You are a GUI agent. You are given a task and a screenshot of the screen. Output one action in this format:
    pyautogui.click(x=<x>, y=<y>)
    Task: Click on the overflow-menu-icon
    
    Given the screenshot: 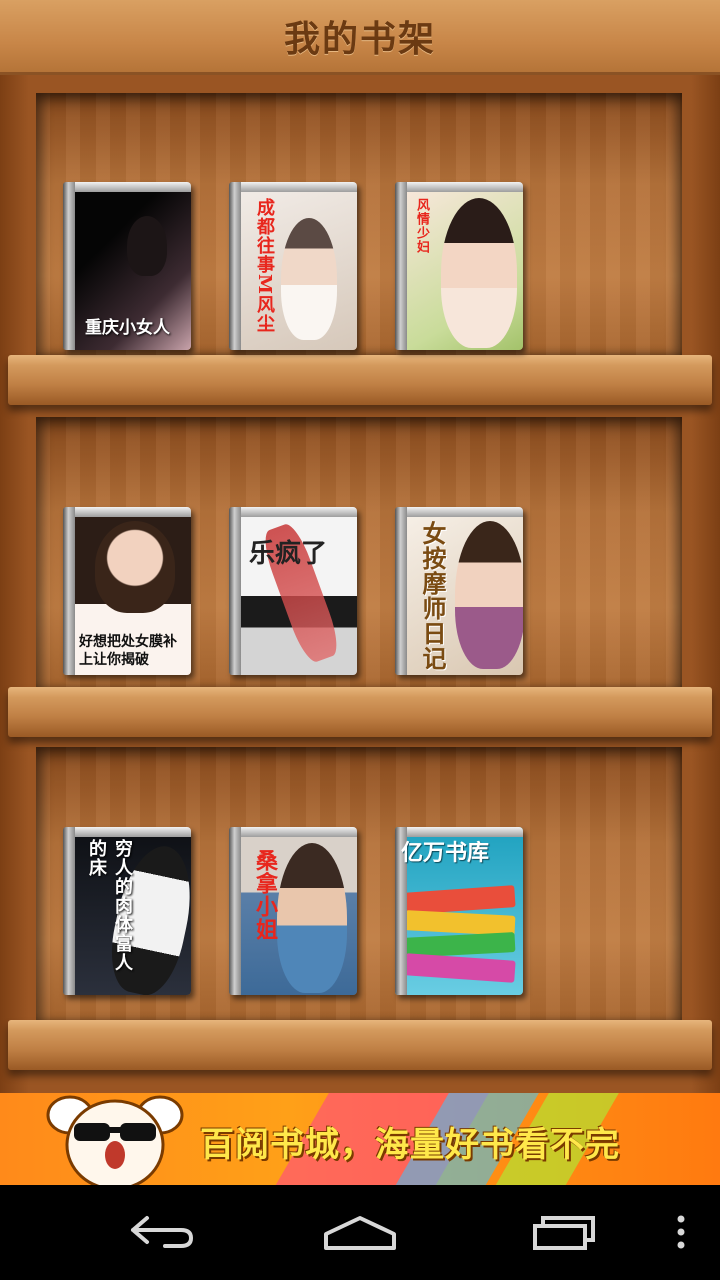 What is the action you would take?
    pyautogui.click(x=681, y=1232)
    